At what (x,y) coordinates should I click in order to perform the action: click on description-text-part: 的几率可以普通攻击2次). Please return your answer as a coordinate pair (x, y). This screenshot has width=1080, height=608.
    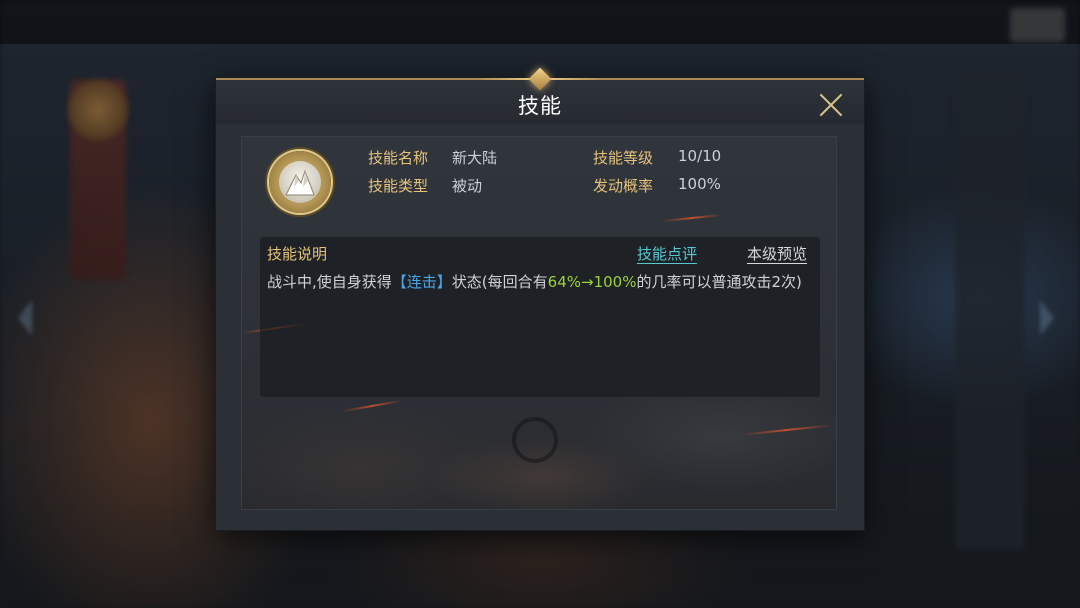
    Looking at the image, I should click on (719, 282).